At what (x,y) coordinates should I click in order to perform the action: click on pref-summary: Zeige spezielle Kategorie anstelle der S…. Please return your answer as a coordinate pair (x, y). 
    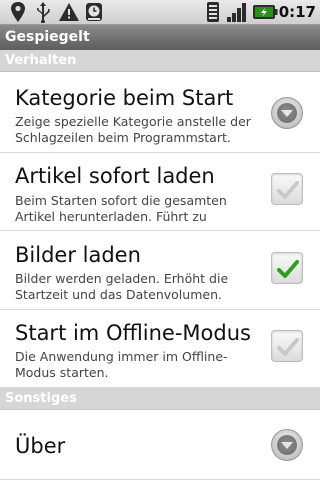
    Looking at the image, I should click on (133, 129).